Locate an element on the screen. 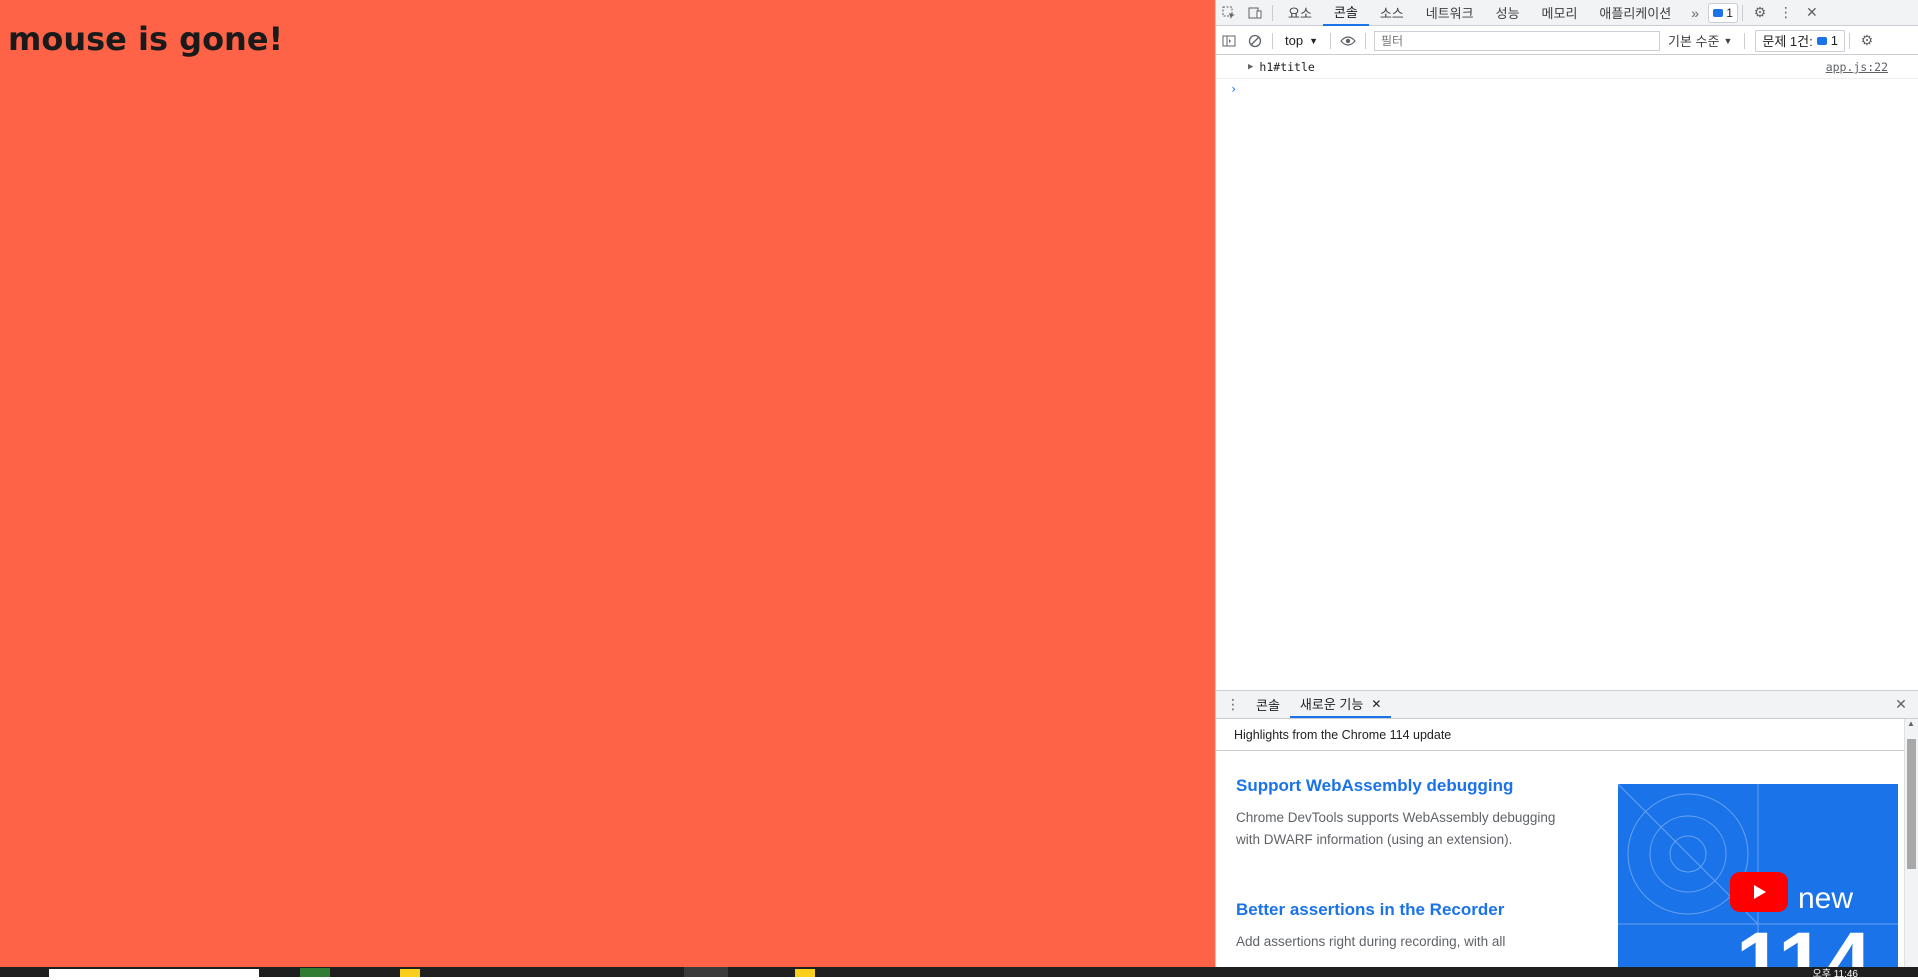 This screenshot has width=1918, height=980. feature-title-link: Support WebAssembly debugging is located at coordinates (1374, 786).